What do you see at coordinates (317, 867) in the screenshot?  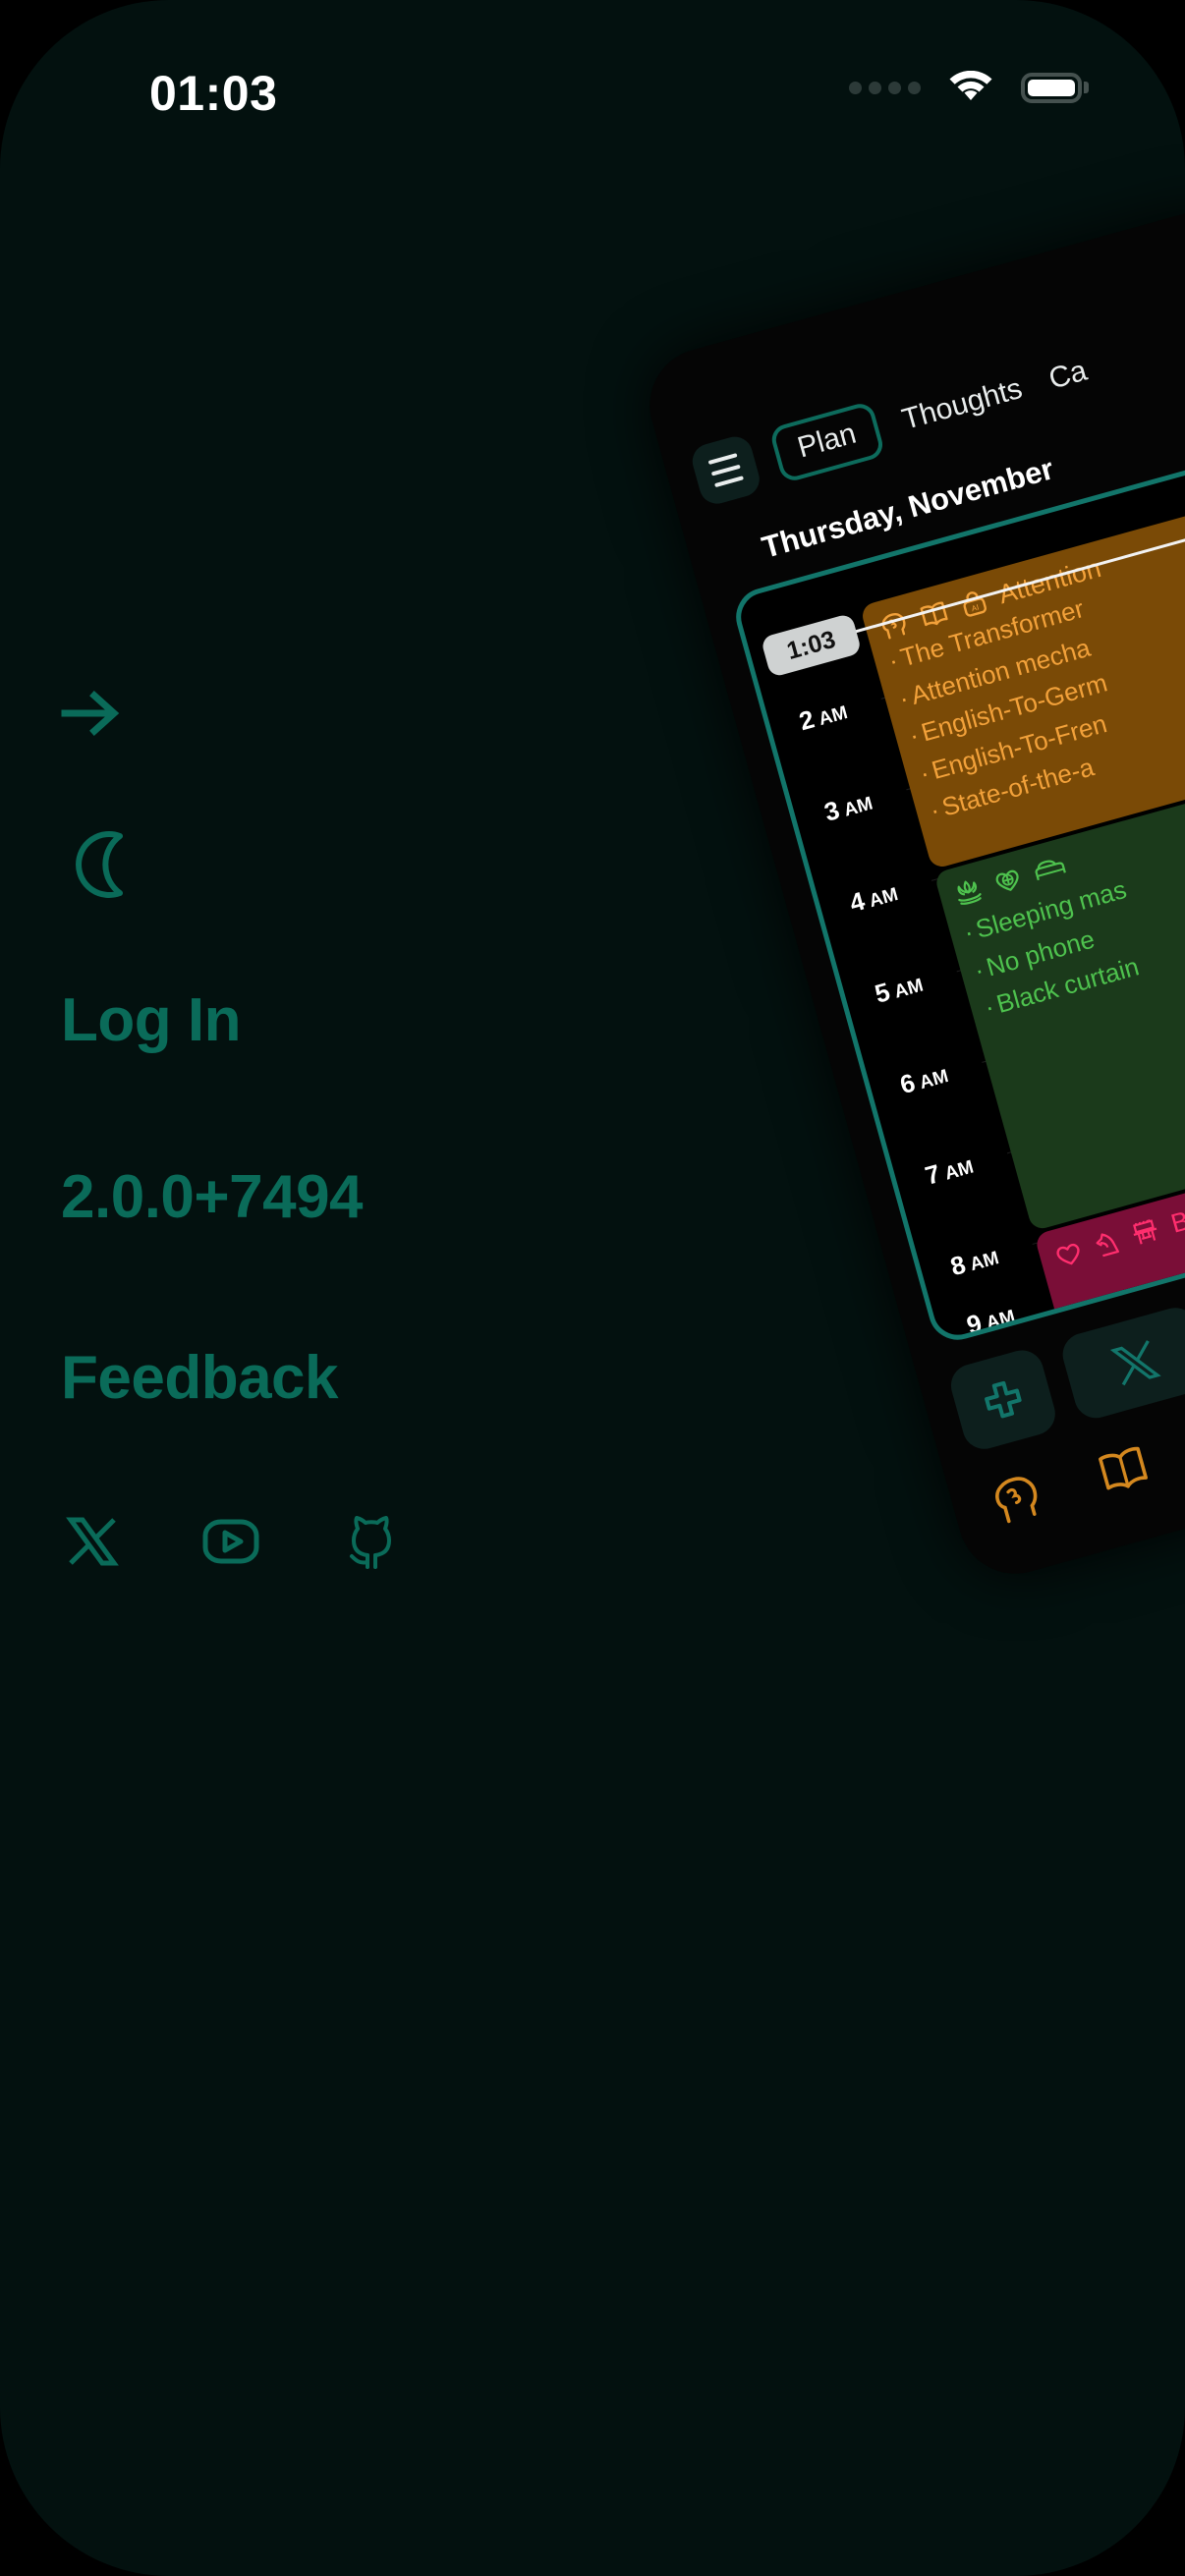 I see `theme-toggle-button` at bounding box center [317, 867].